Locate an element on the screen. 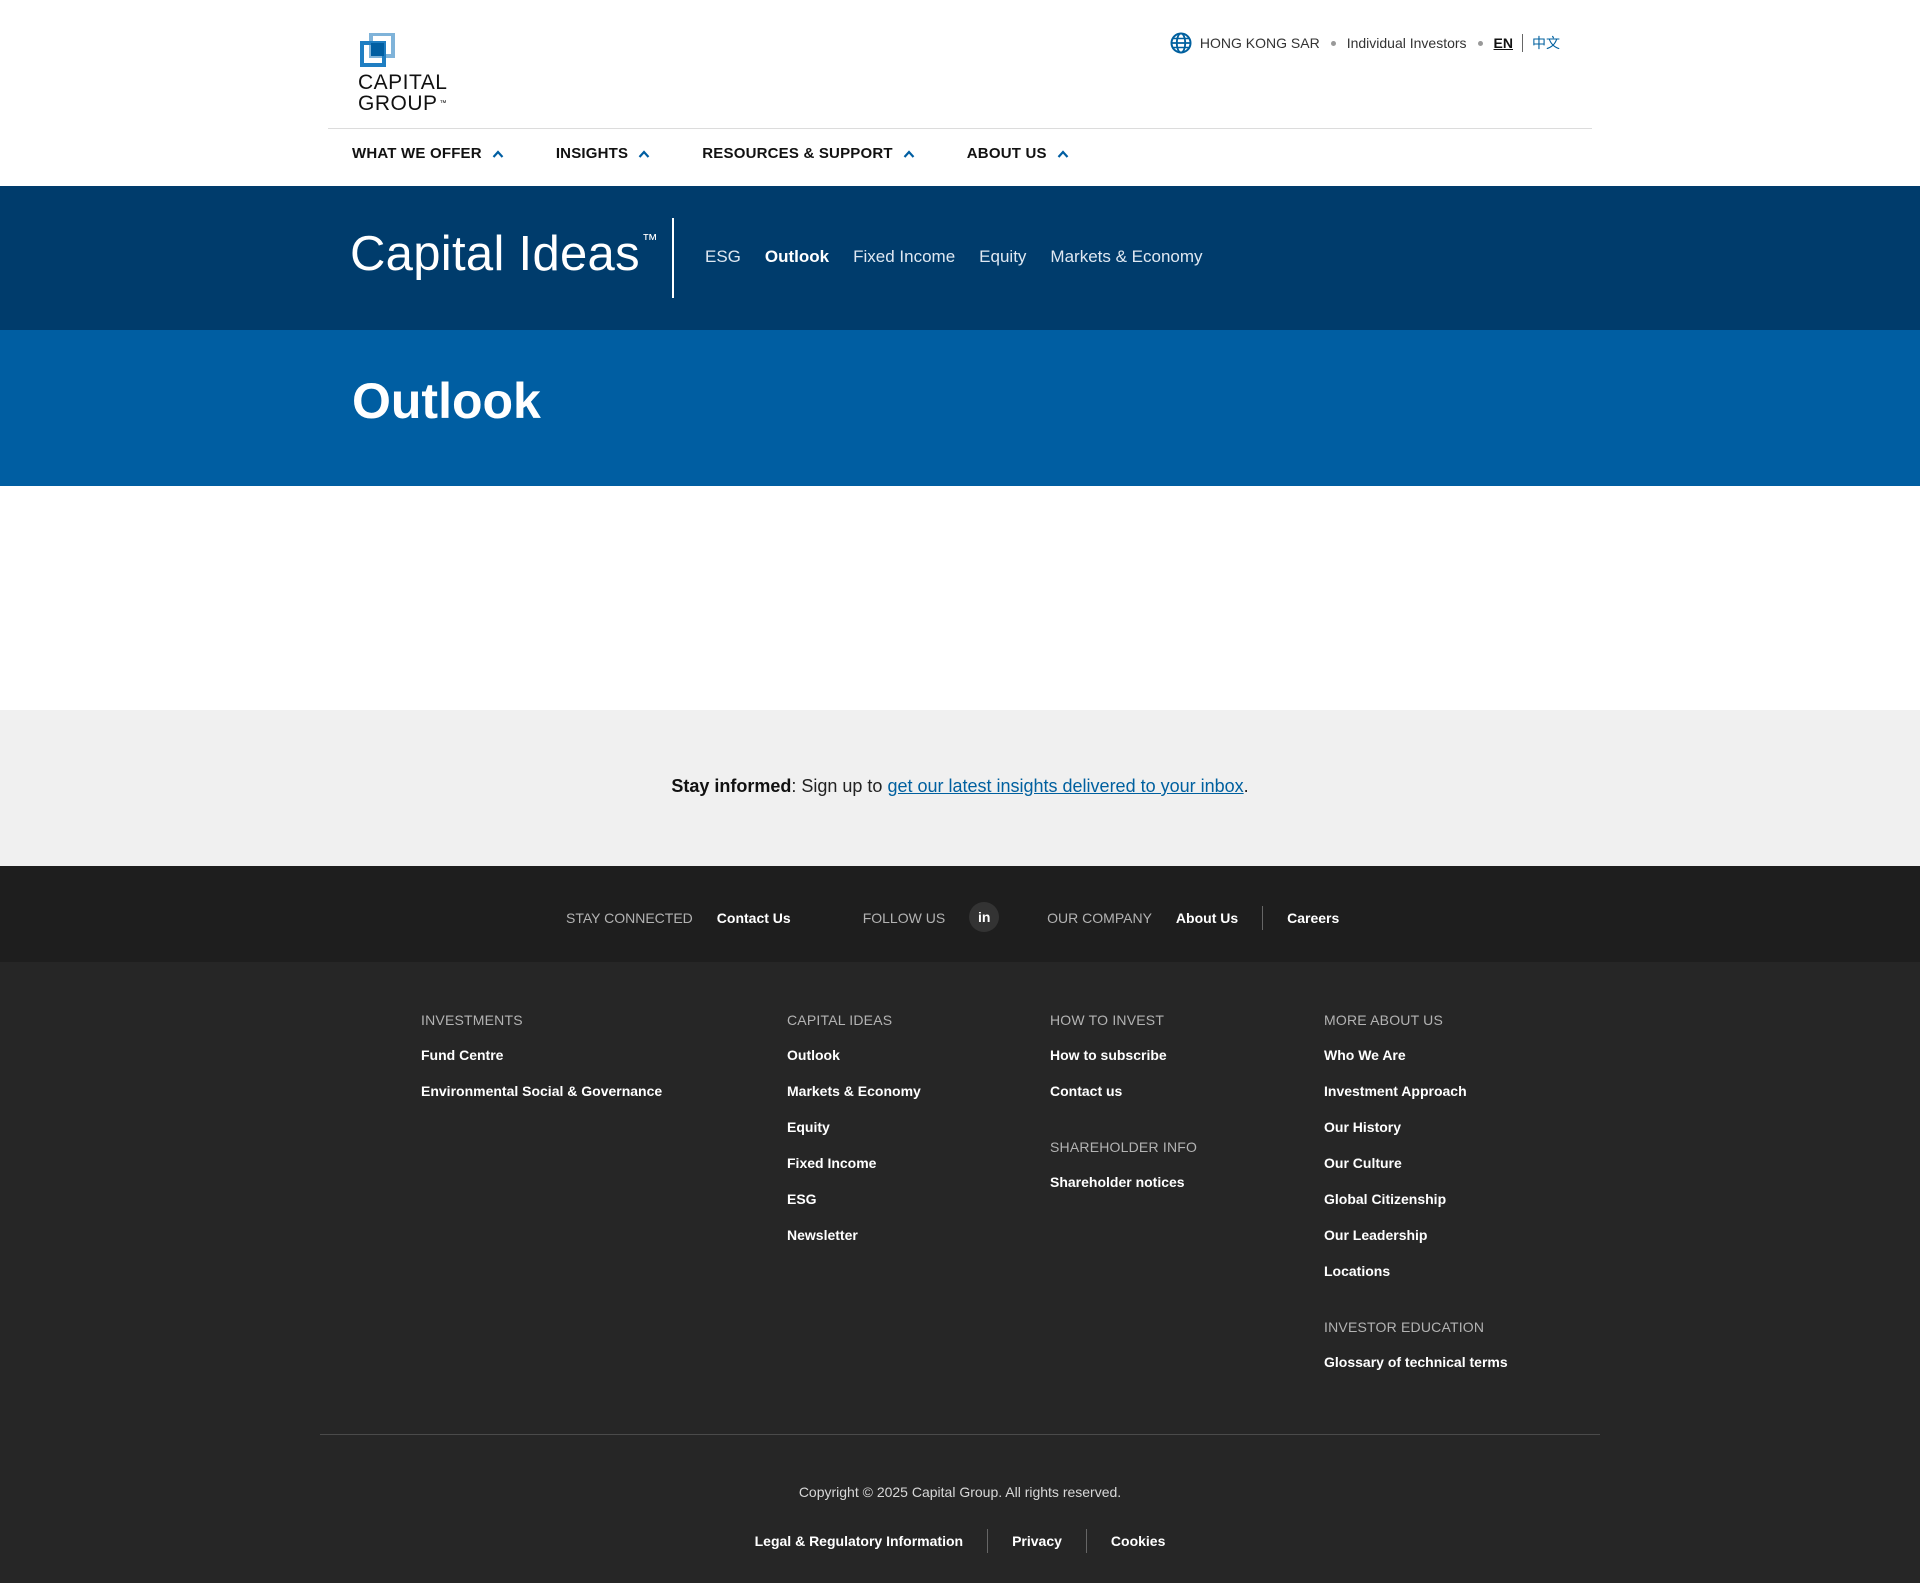 The image size is (1920, 1583). footer-link: Investment Approach is located at coordinates (1416, 1091).